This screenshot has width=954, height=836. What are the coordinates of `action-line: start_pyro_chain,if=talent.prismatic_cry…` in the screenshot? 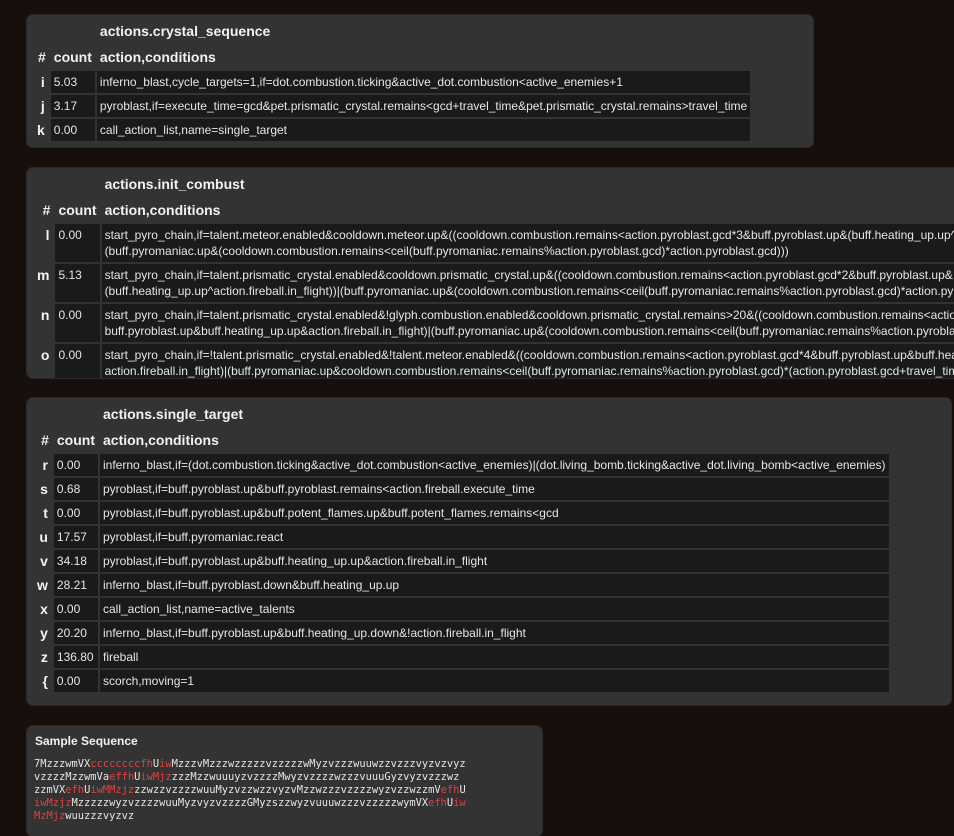 It's located at (528, 275).